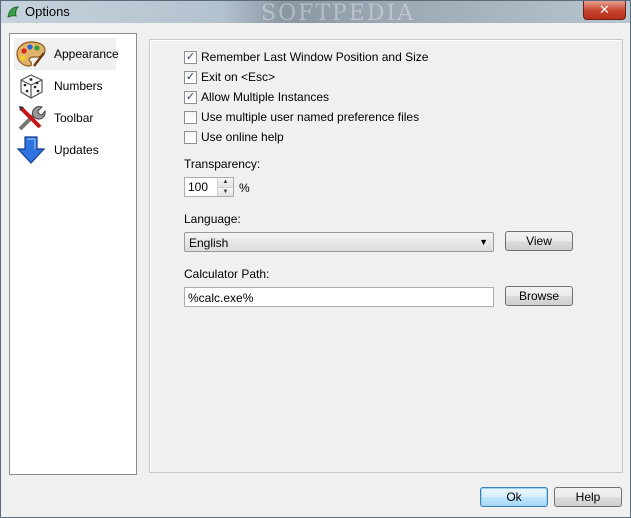 The height and width of the screenshot is (518, 631). What do you see at coordinates (238, 77) in the screenshot?
I see `option-label: Exit on <Esc>` at bounding box center [238, 77].